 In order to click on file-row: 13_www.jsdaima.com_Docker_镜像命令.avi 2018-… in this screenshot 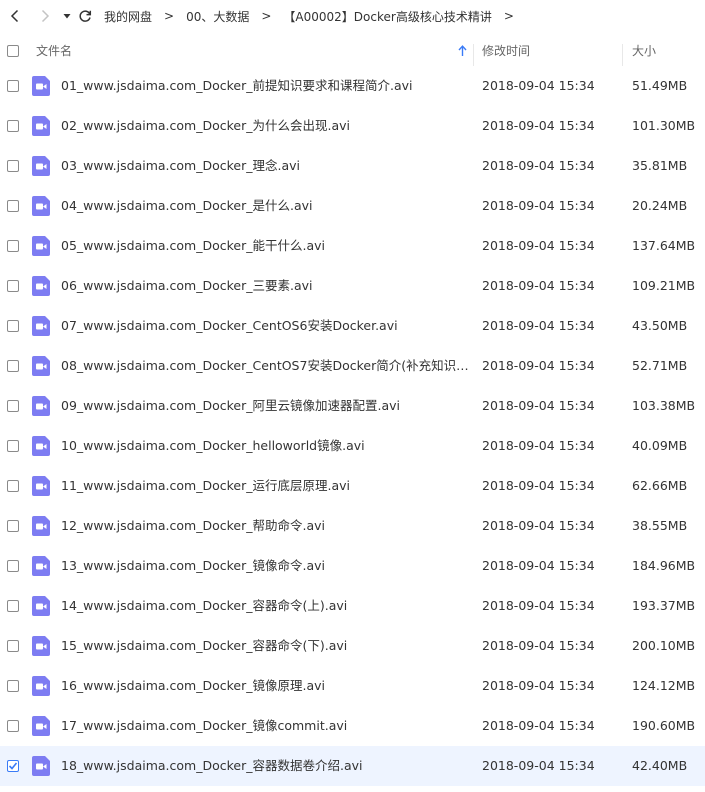, I will do `click(352, 566)`.